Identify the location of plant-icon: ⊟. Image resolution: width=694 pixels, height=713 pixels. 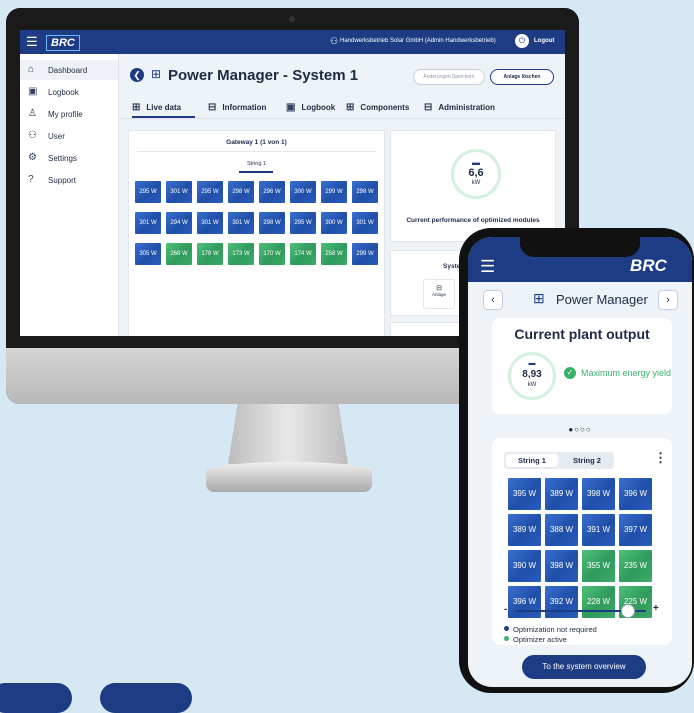
(439, 288).